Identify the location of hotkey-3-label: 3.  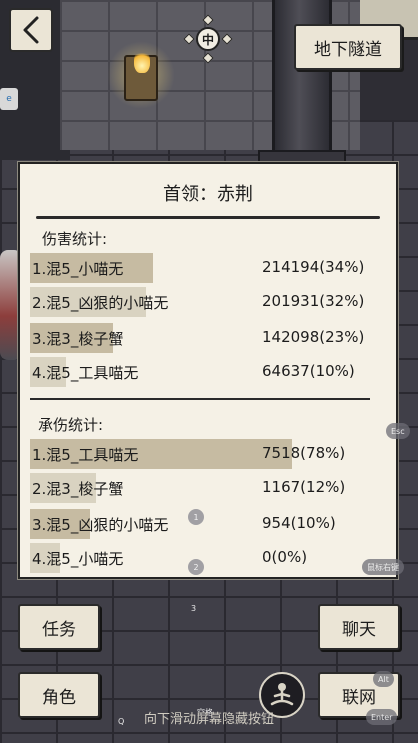
(194, 608).